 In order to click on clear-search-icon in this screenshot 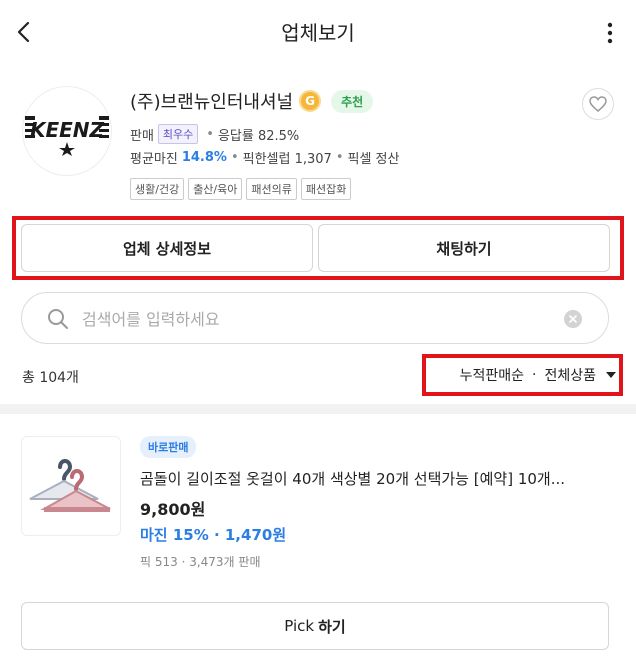, I will do `click(573, 319)`.